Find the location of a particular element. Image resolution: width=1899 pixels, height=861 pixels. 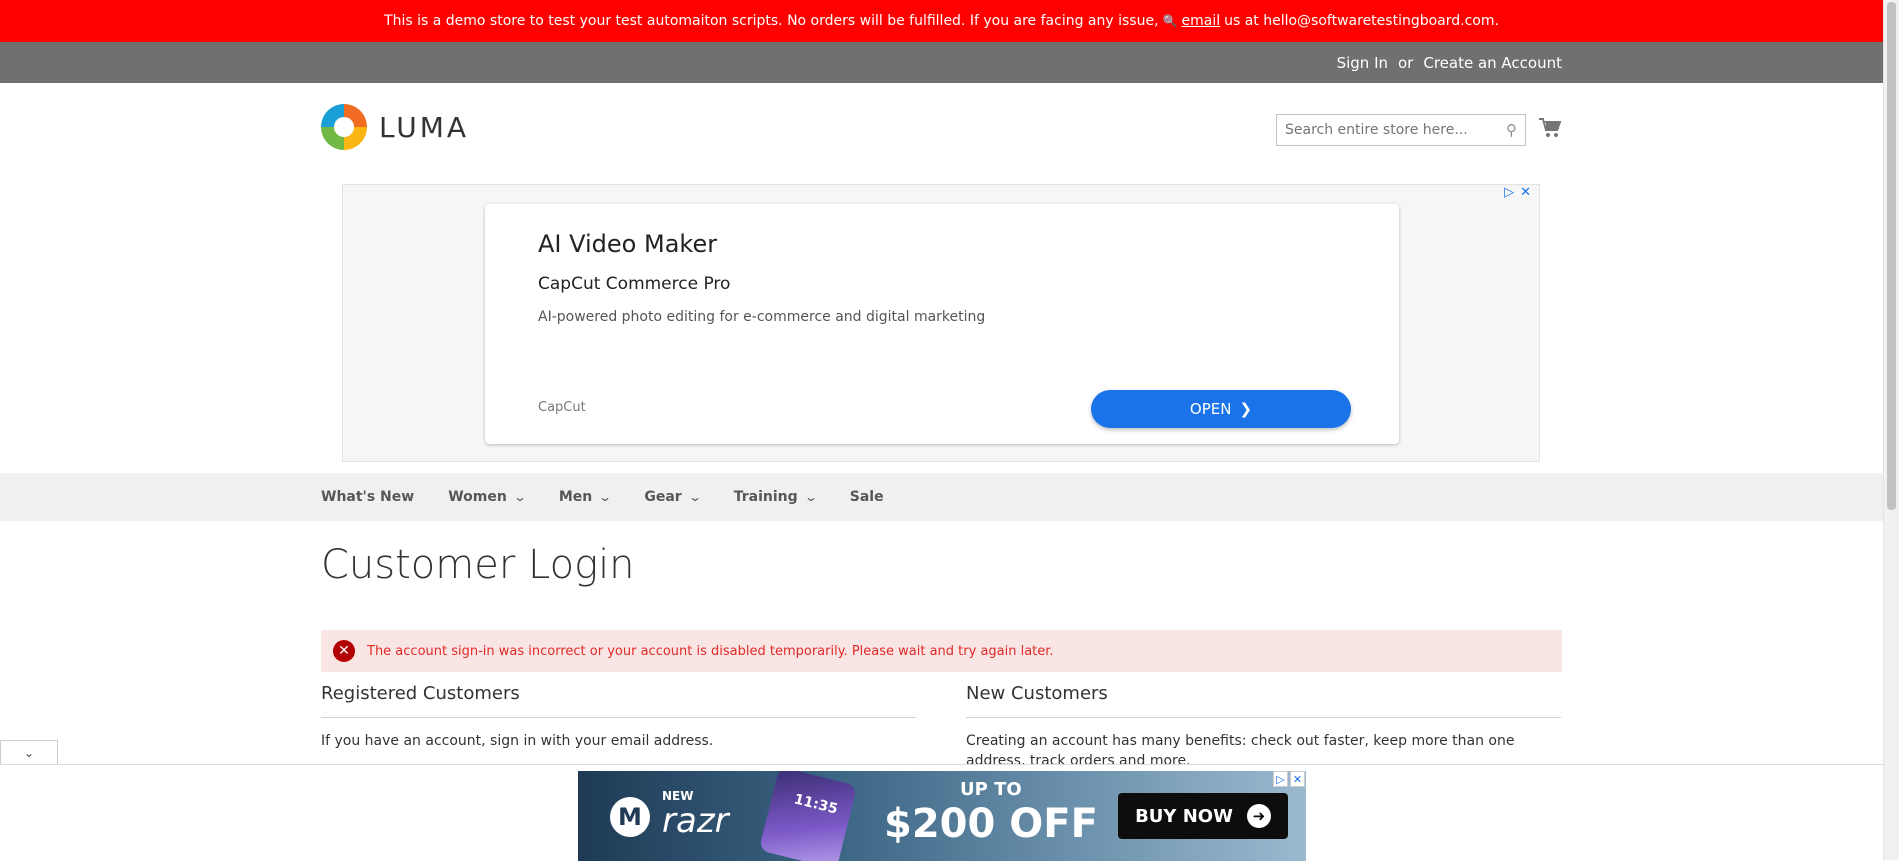

ad-close-icon: ✕ is located at coordinates (1525, 192).